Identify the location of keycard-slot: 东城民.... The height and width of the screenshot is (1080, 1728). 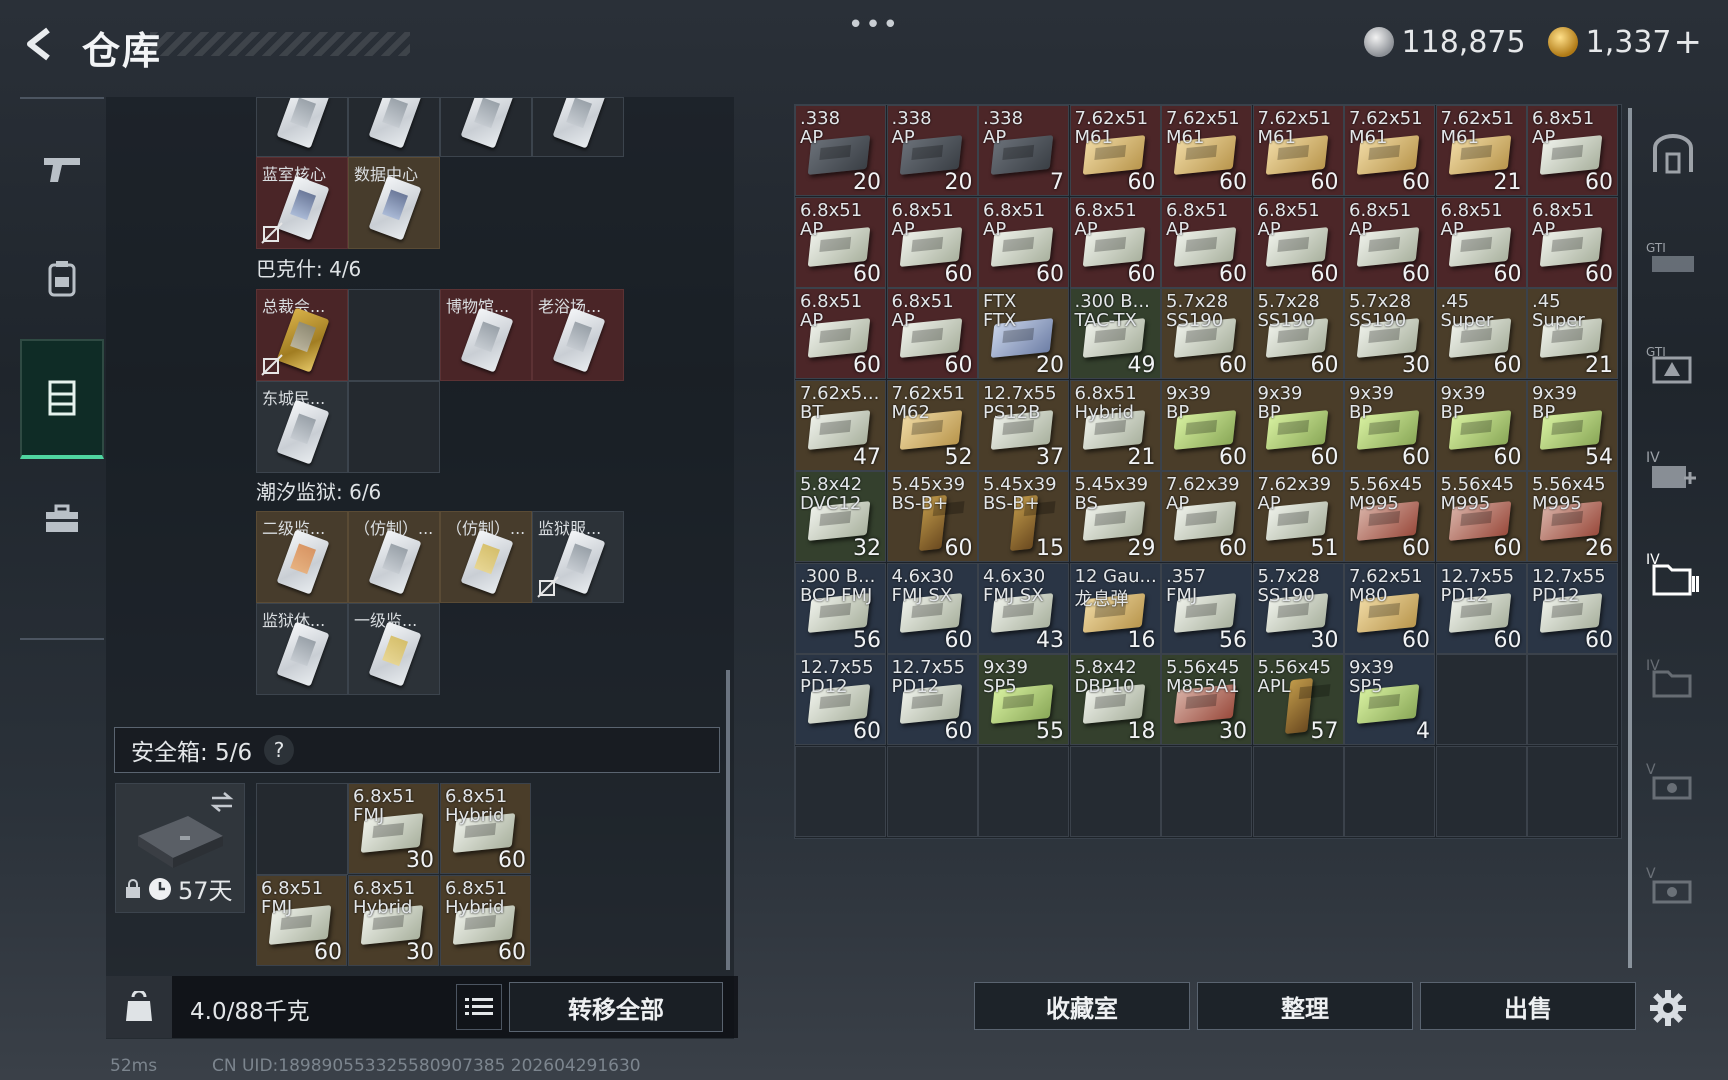
(302, 427).